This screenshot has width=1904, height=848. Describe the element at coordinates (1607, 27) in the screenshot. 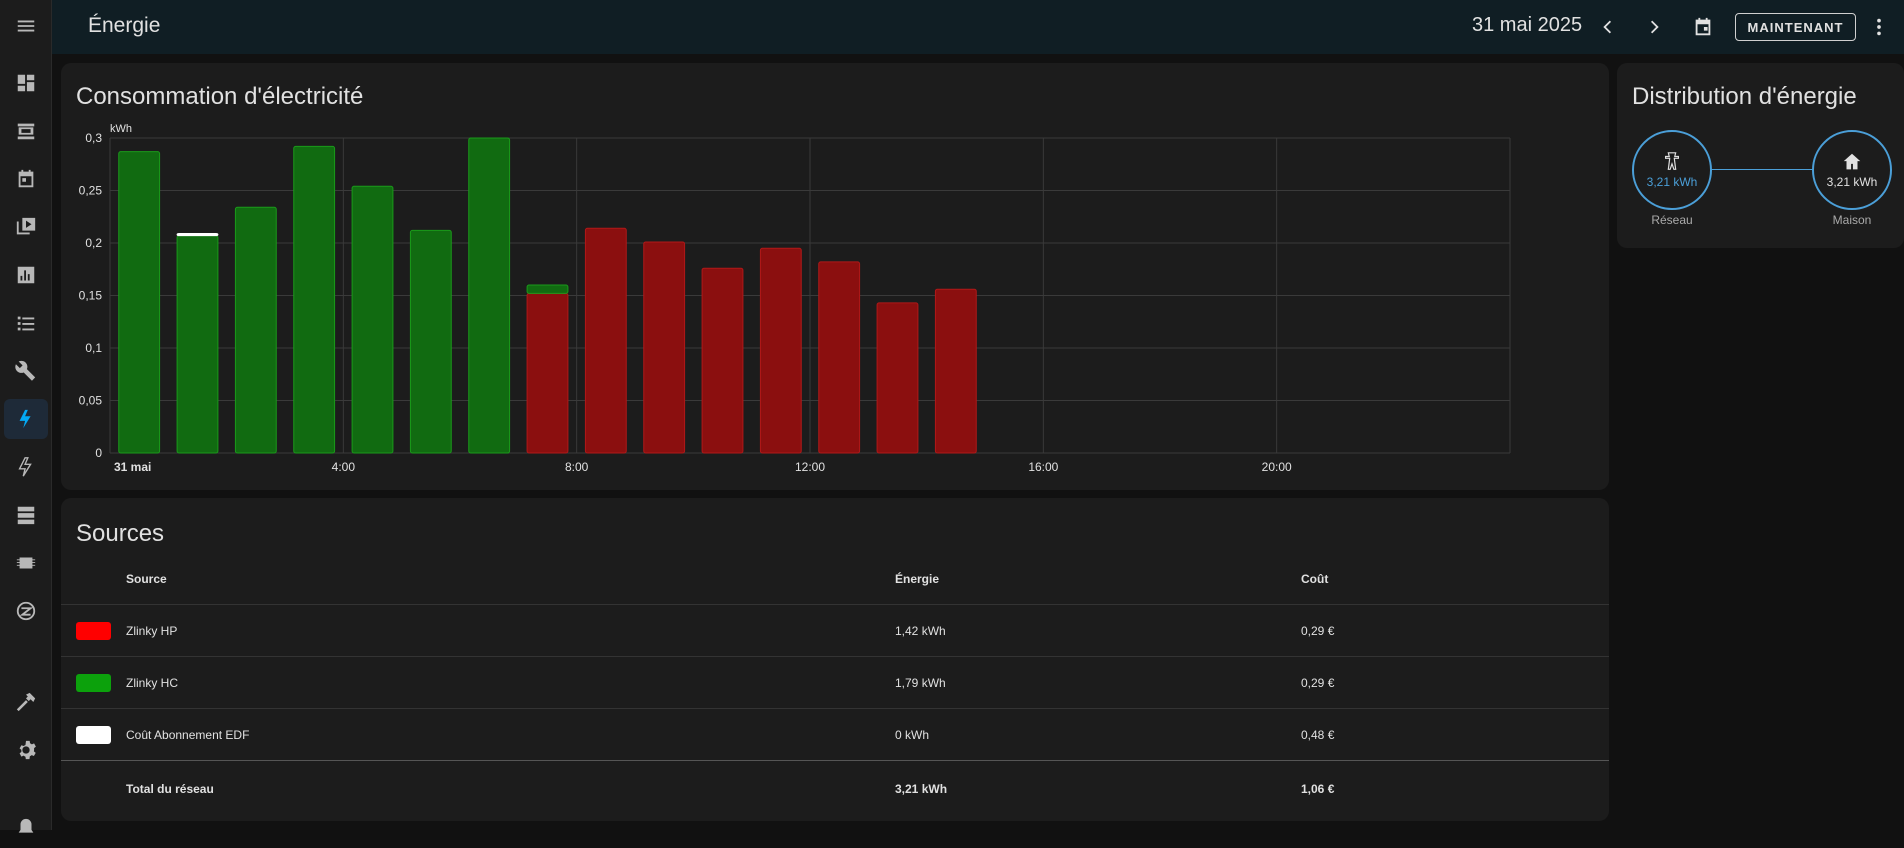

I see `chevron-left-icon` at that location.